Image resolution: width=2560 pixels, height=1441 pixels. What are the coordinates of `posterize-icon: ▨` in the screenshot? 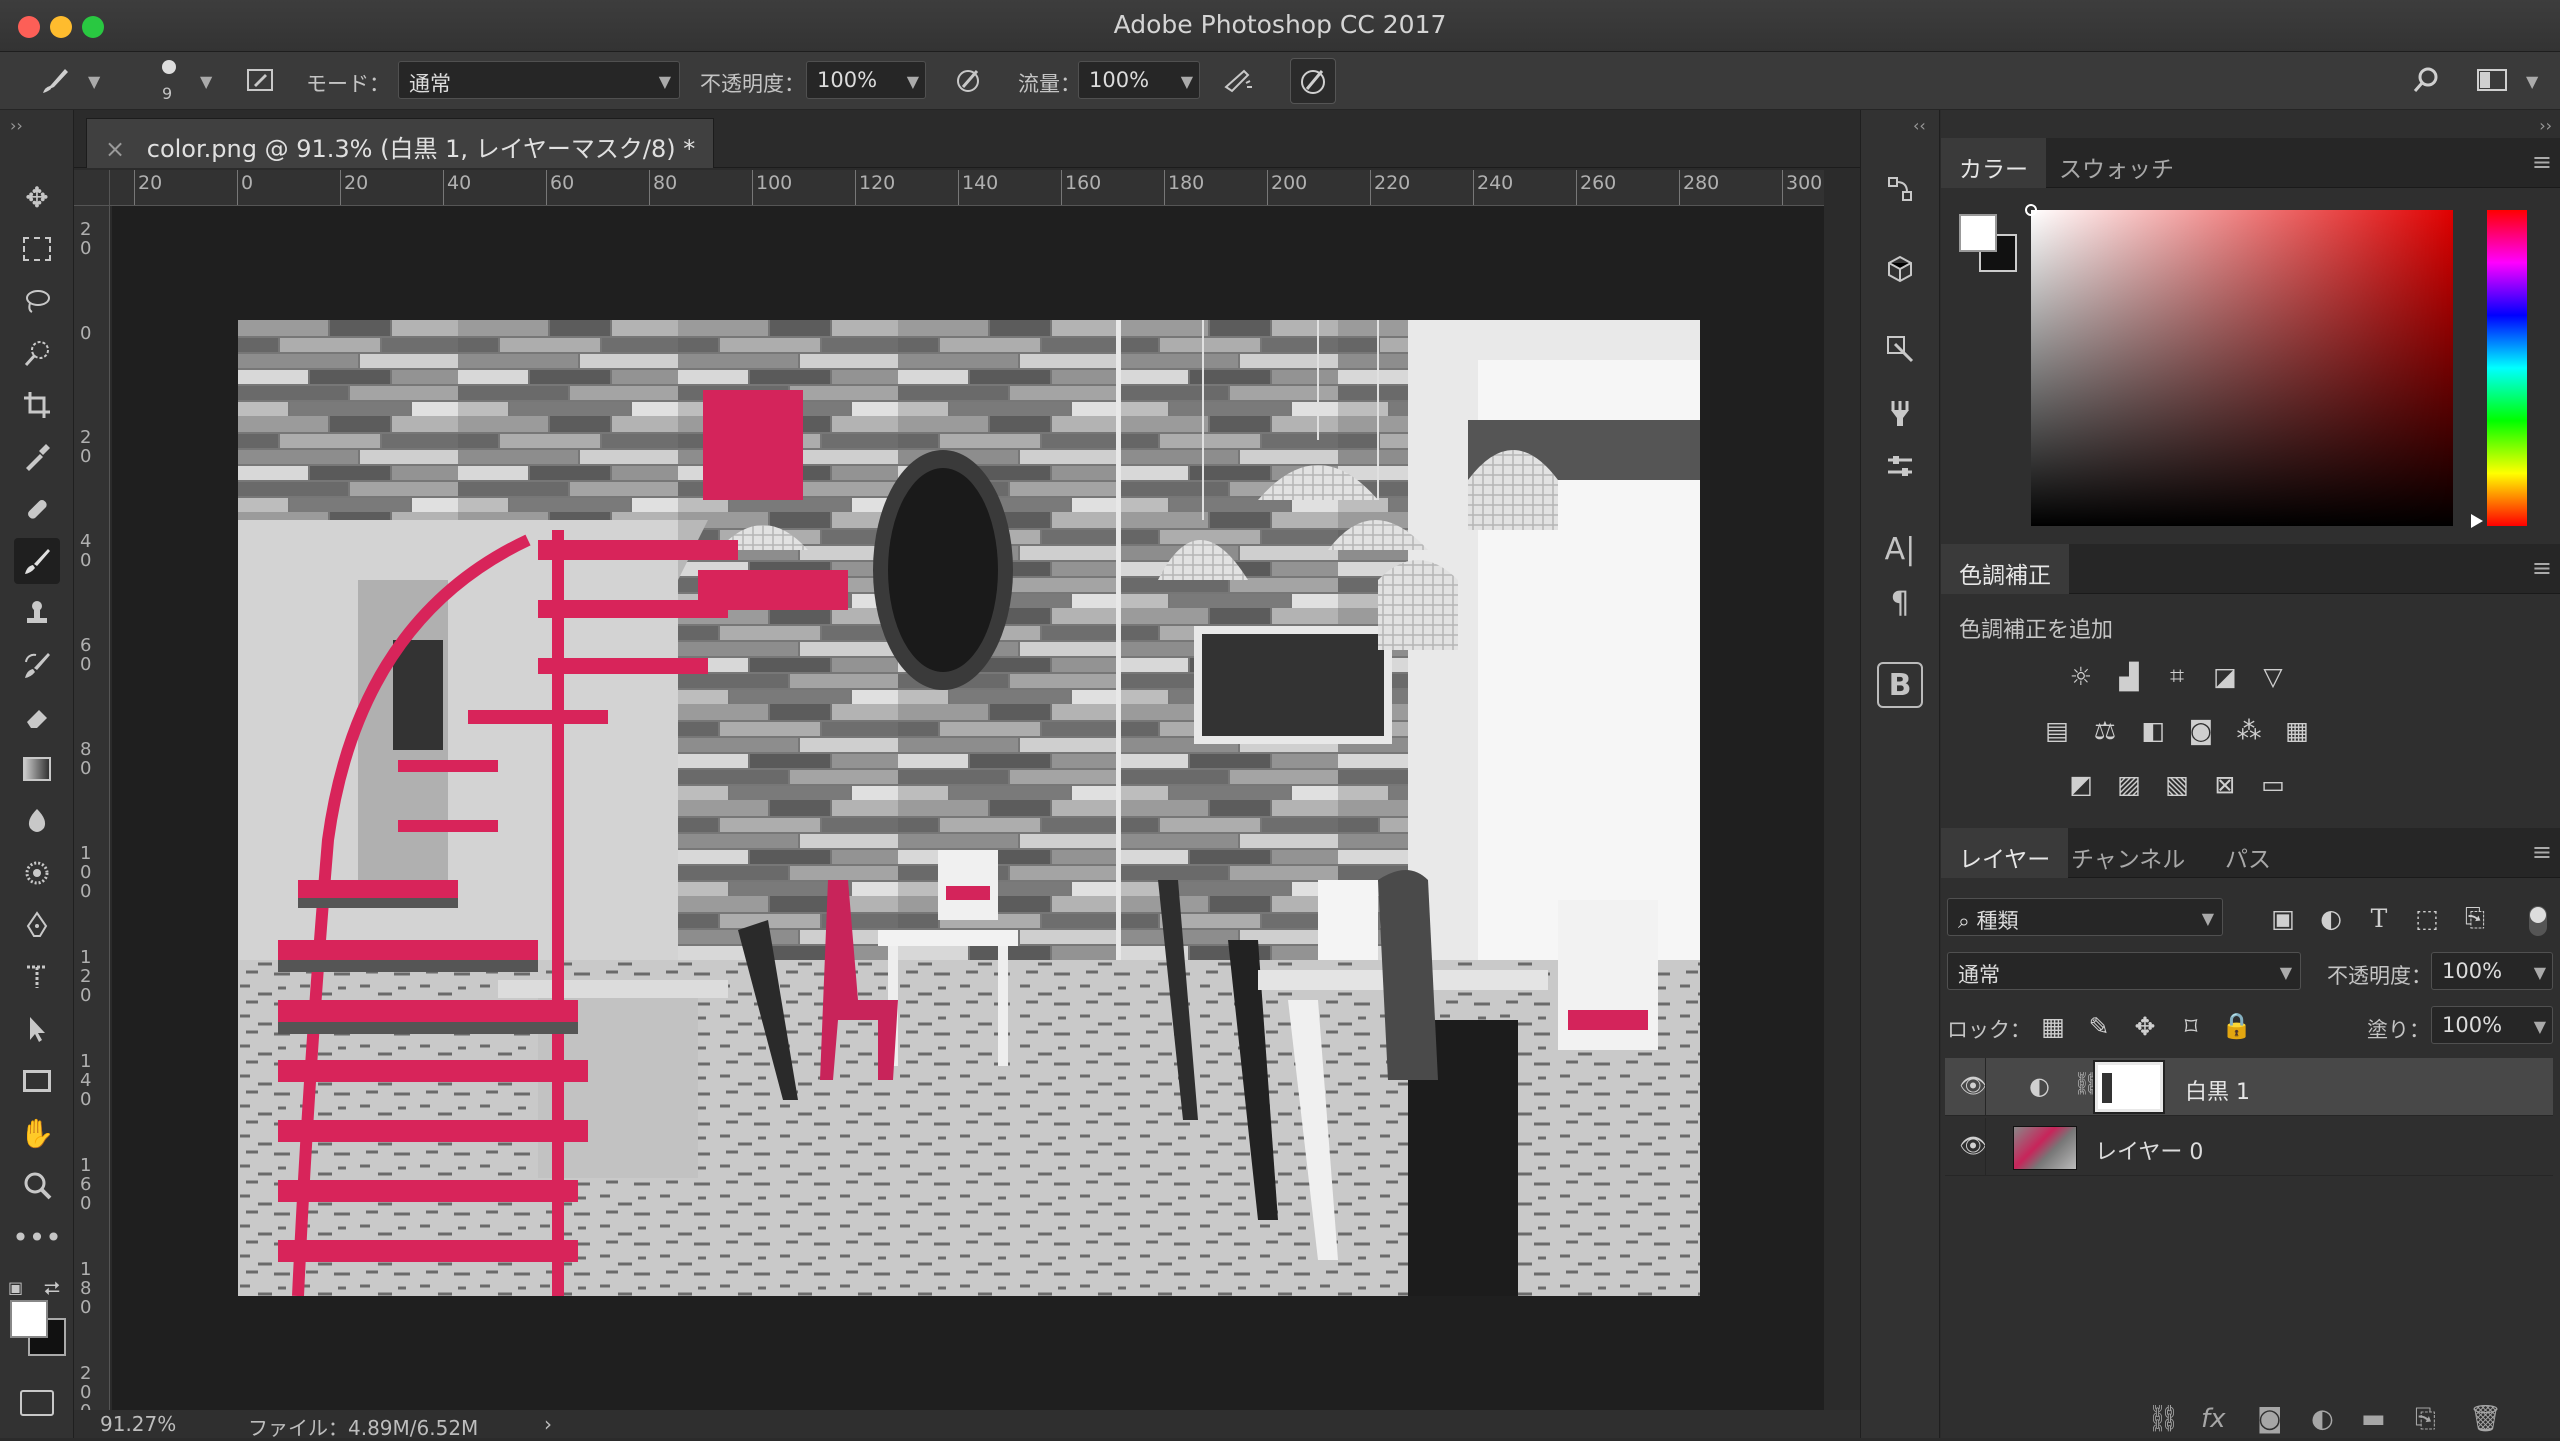 It's located at (2129, 784).